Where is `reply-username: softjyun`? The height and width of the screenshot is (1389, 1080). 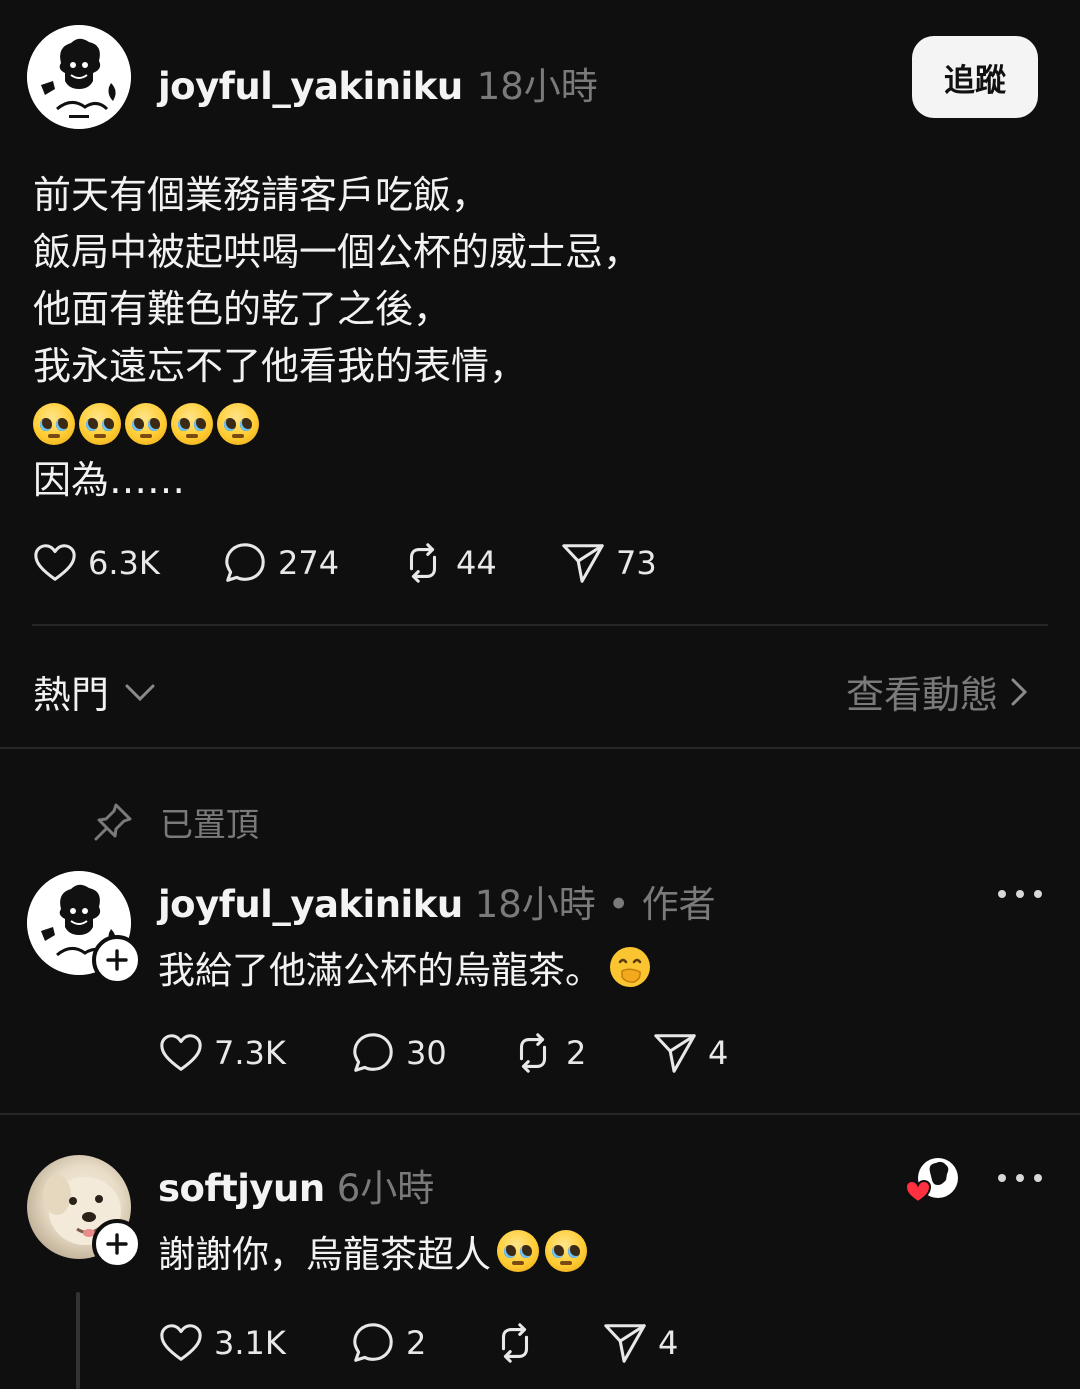
reply-username: softjyun is located at coordinates (241, 1188).